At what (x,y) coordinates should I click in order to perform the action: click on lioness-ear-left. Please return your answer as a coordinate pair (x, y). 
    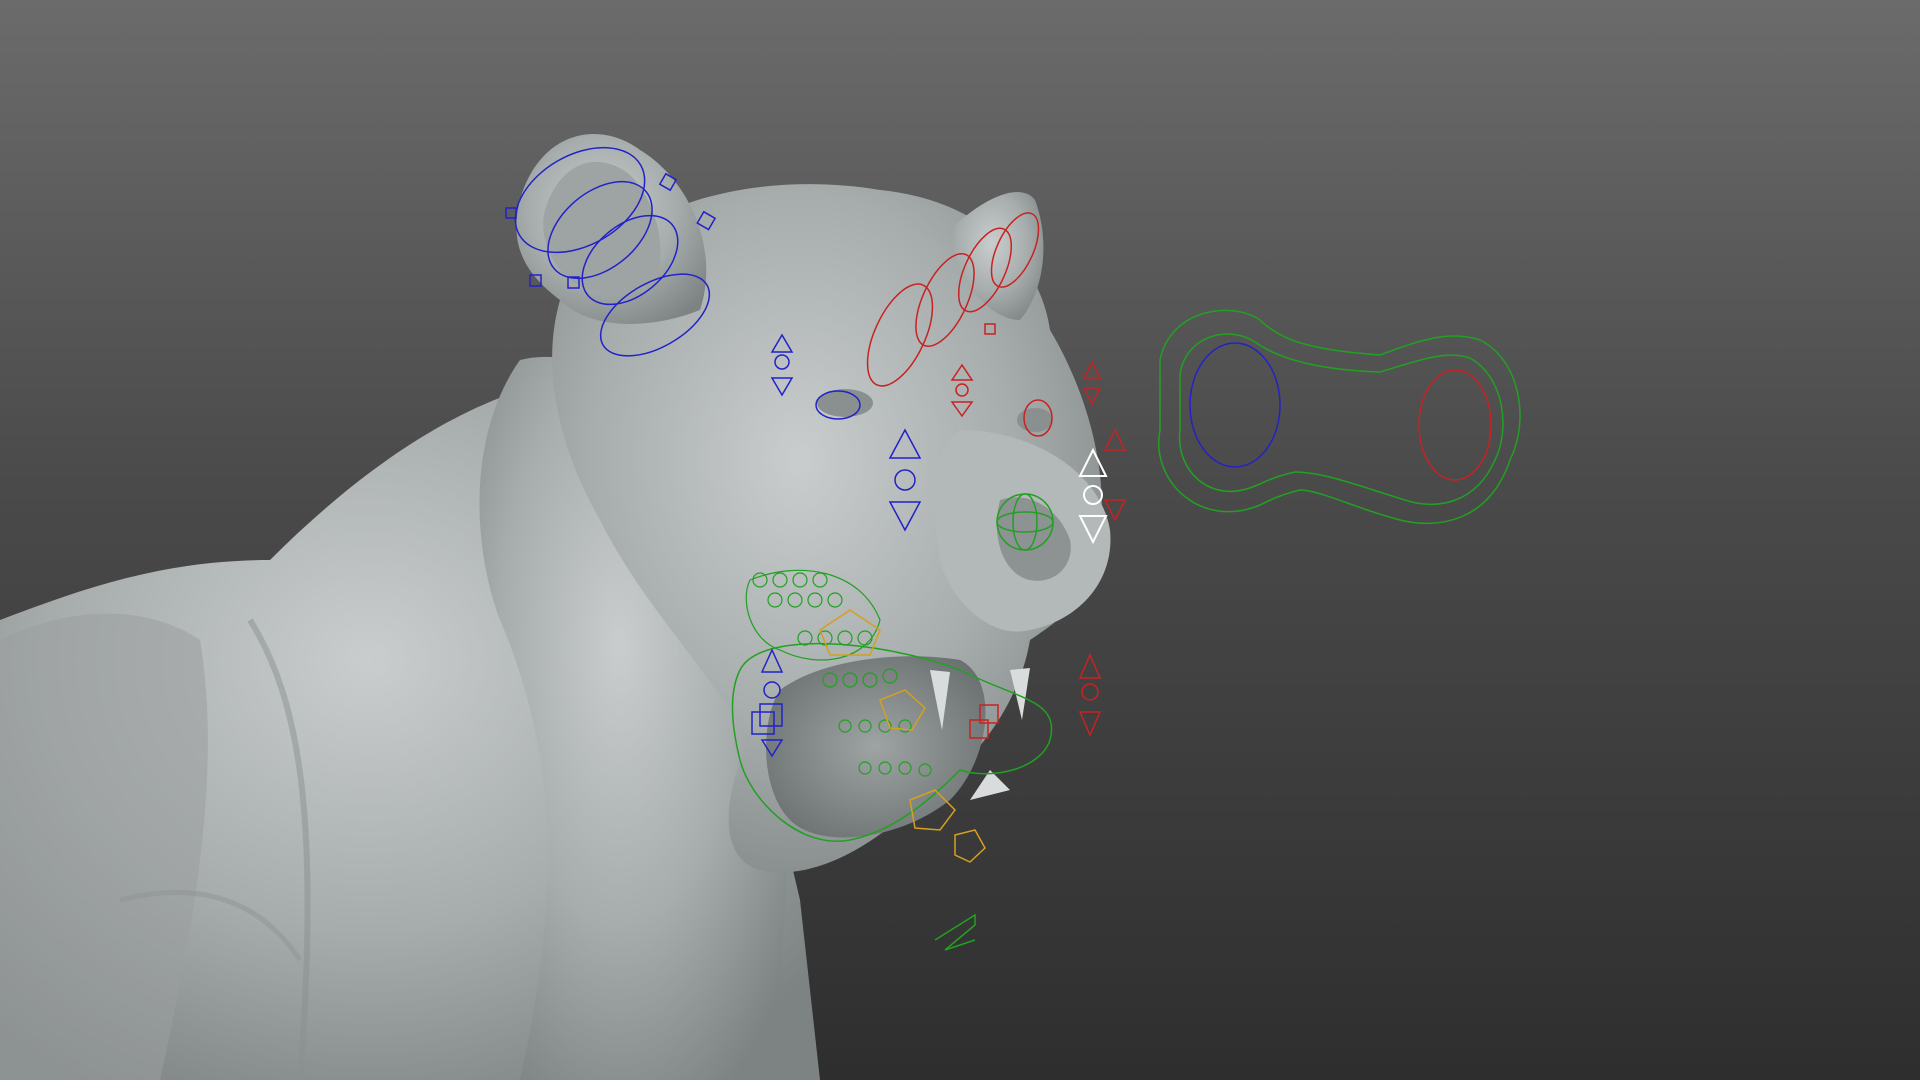
    Looking at the image, I should click on (611, 229).